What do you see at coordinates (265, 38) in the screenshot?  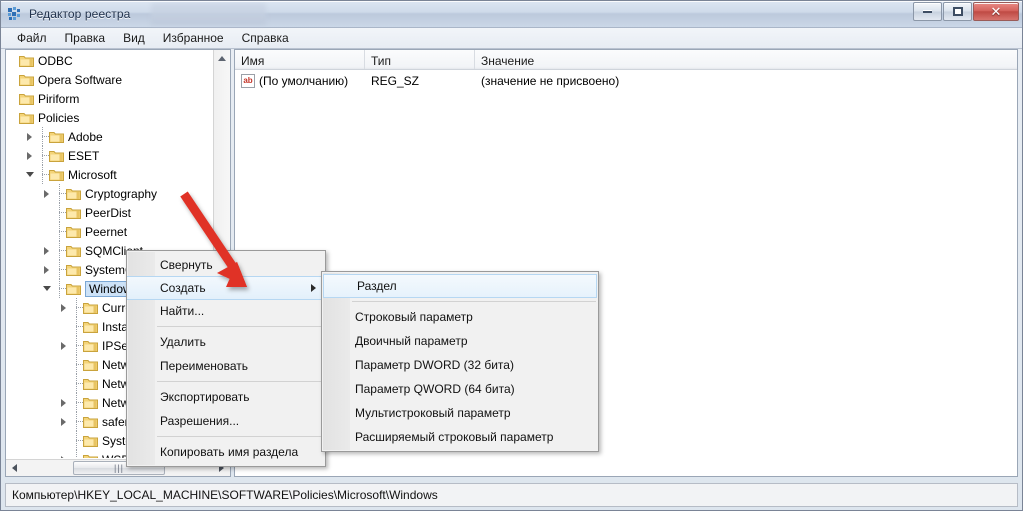 I see `menu-item-4: Справка` at bounding box center [265, 38].